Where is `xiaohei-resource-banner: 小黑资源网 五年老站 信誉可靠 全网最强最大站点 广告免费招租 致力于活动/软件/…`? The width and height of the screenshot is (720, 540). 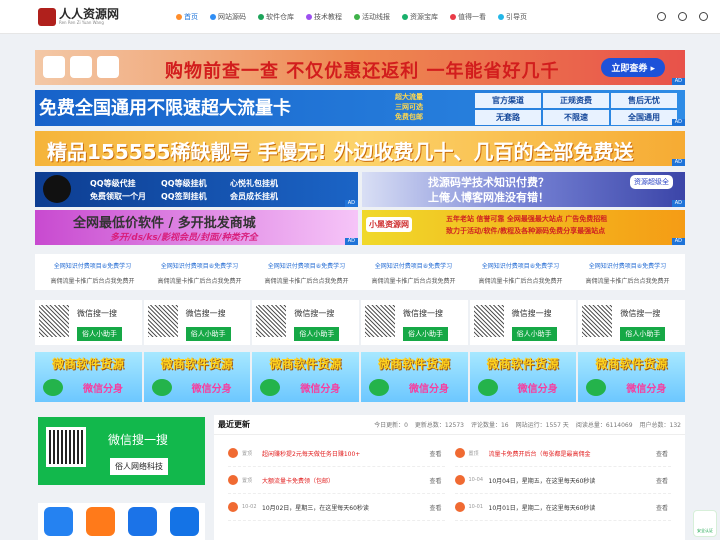
xiaohei-resource-banner: 小黑资源网 五年老站 信誉可靠 全网最强最大站点 广告免费招租 致力于活动/软件/… is located at coordinates (523, 227).